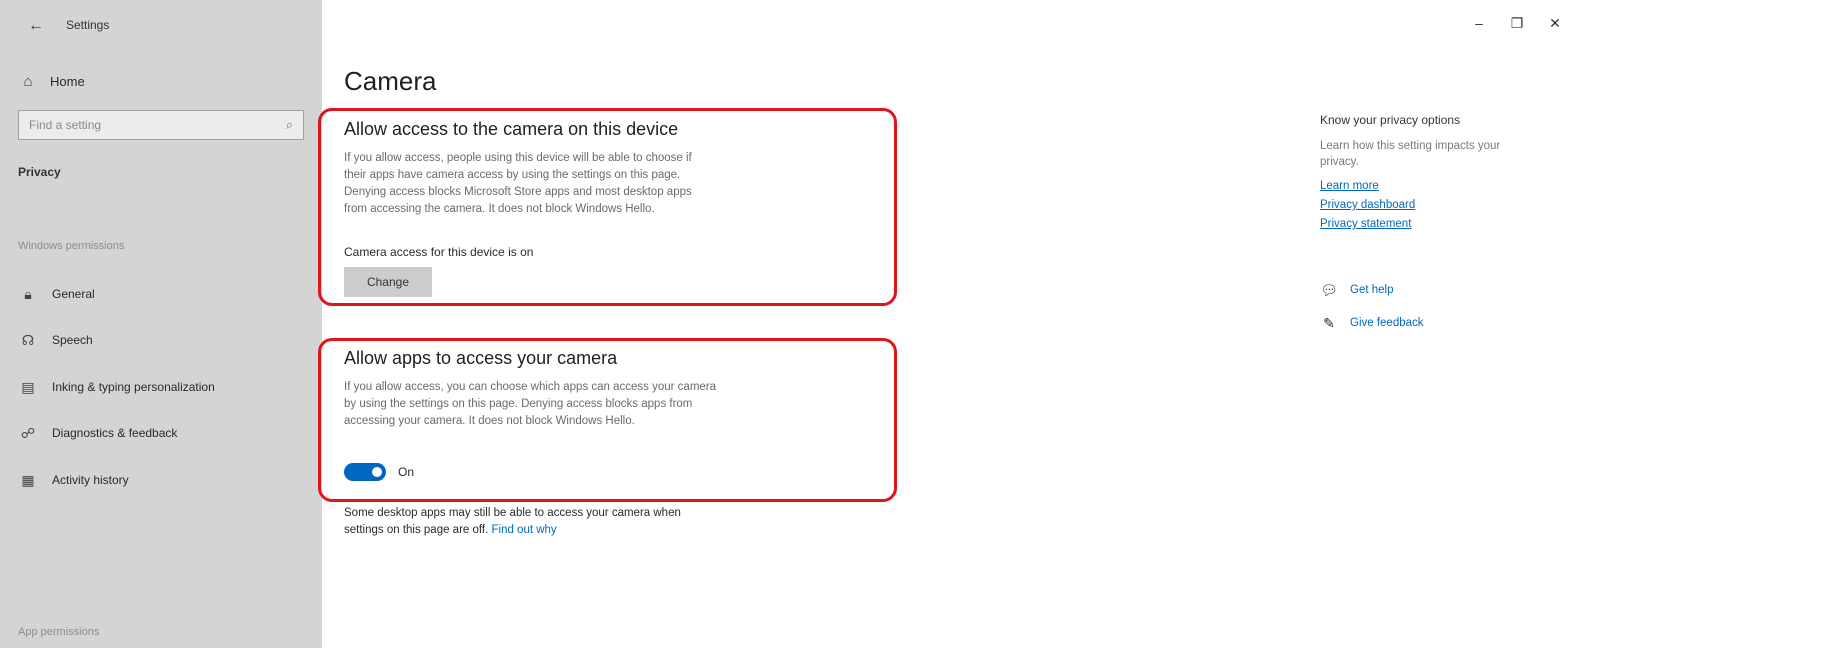 This screenshot has width=1847, height=648. Describe the element at coordinates (481, 358) in the screenshot. I see `section-title-app-access: Allow apps to access your camera` at that location.